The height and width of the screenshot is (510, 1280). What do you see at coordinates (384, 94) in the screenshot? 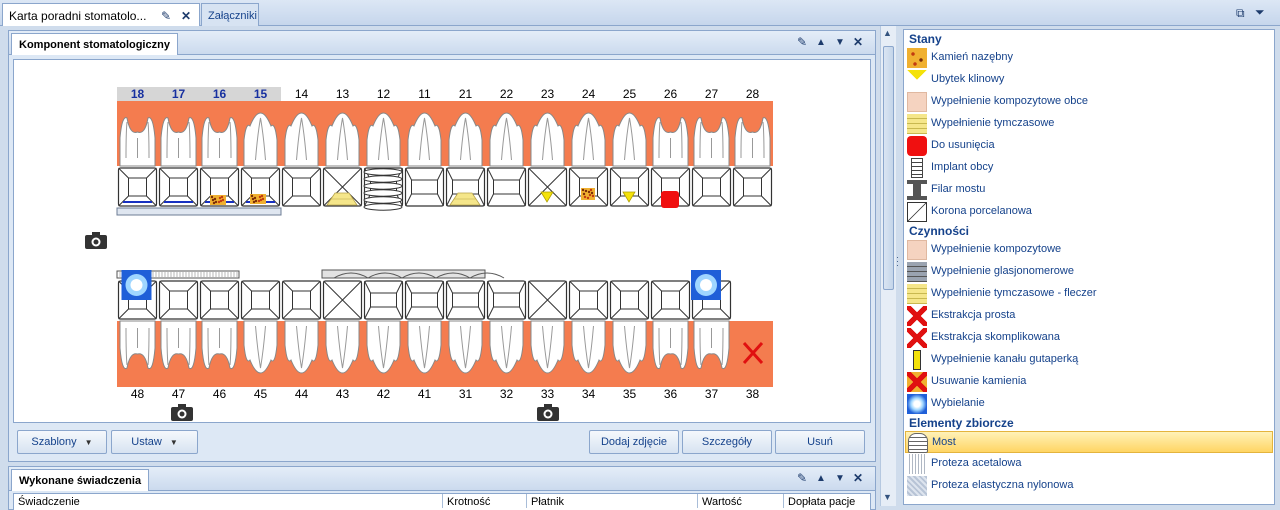
I see `tooth-number-upper: 12` at bounding box center [384, 94].